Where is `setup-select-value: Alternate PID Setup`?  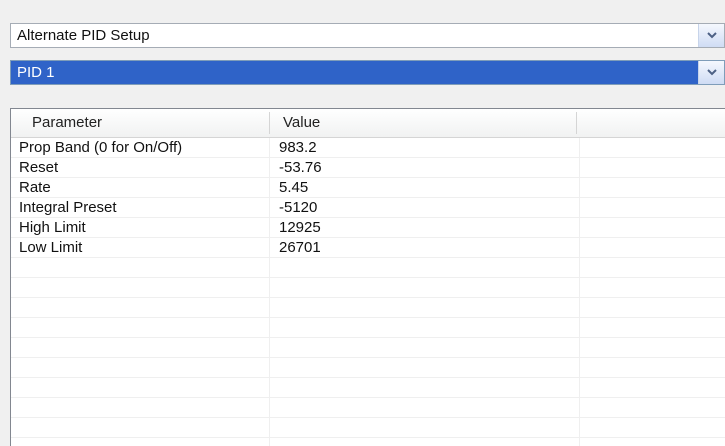
setup-select-value: Alternate PID Setup is located at coordinates (83, 35).